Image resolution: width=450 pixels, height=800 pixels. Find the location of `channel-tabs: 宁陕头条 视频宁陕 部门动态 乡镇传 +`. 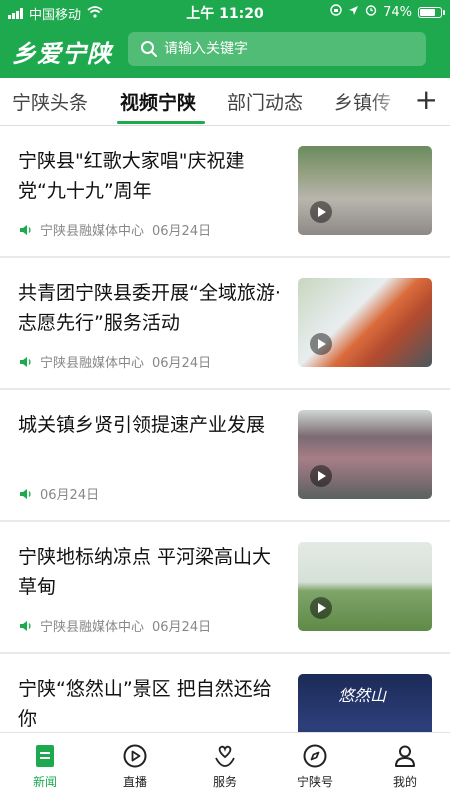

channel-tabs: 宁陕头条 视频宁陕 部门动态 乡镇传 + is located at coordinates (225, 102).